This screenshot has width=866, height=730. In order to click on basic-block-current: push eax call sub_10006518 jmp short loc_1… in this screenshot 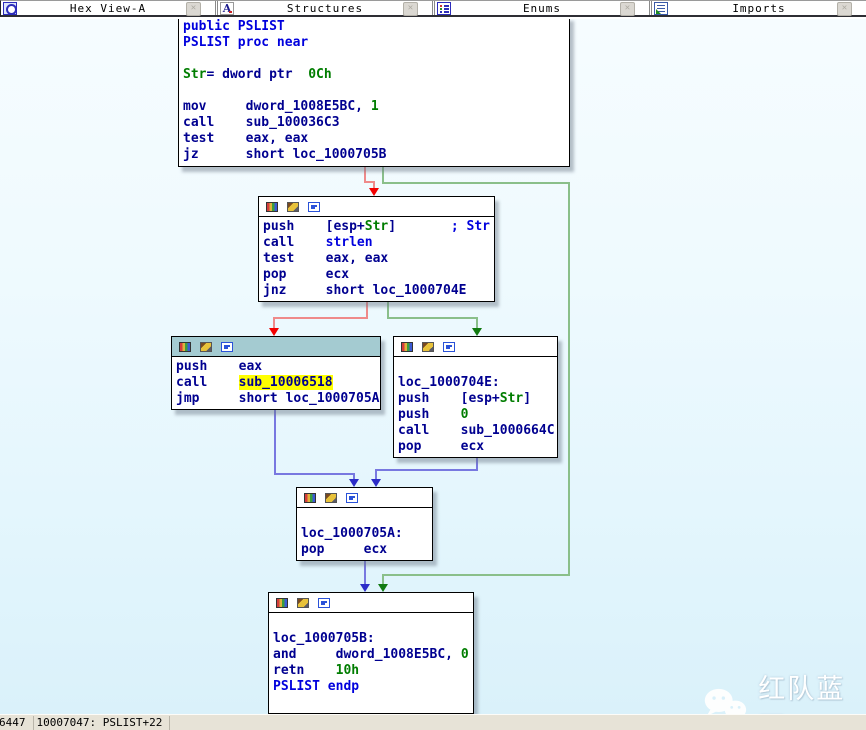, I will do `click(276, 373)`.